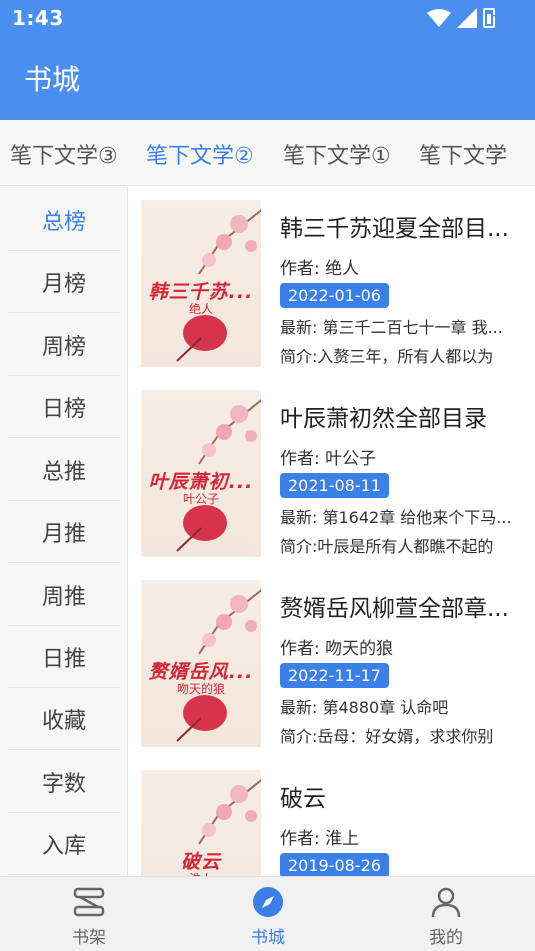  Describe the element at coordinates (334, 485) in the screenshot. I see `update-date-badge: 2021-08-11` at that location.